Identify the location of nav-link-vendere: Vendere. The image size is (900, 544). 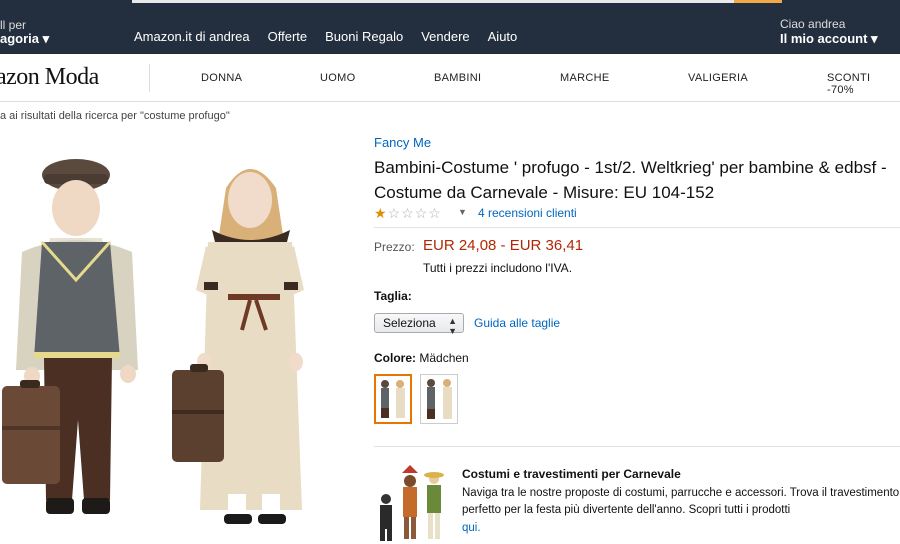
(445, 36).